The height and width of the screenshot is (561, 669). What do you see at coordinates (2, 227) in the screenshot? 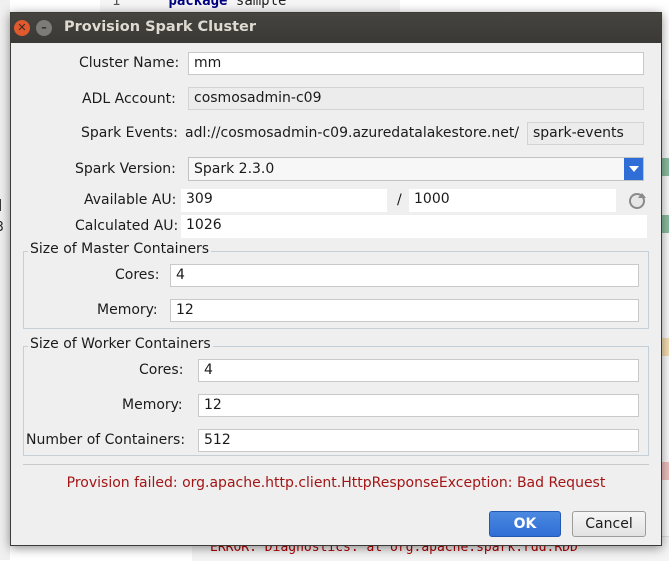
I see `ide-fragment: 3` at bounding box center [2, 227].